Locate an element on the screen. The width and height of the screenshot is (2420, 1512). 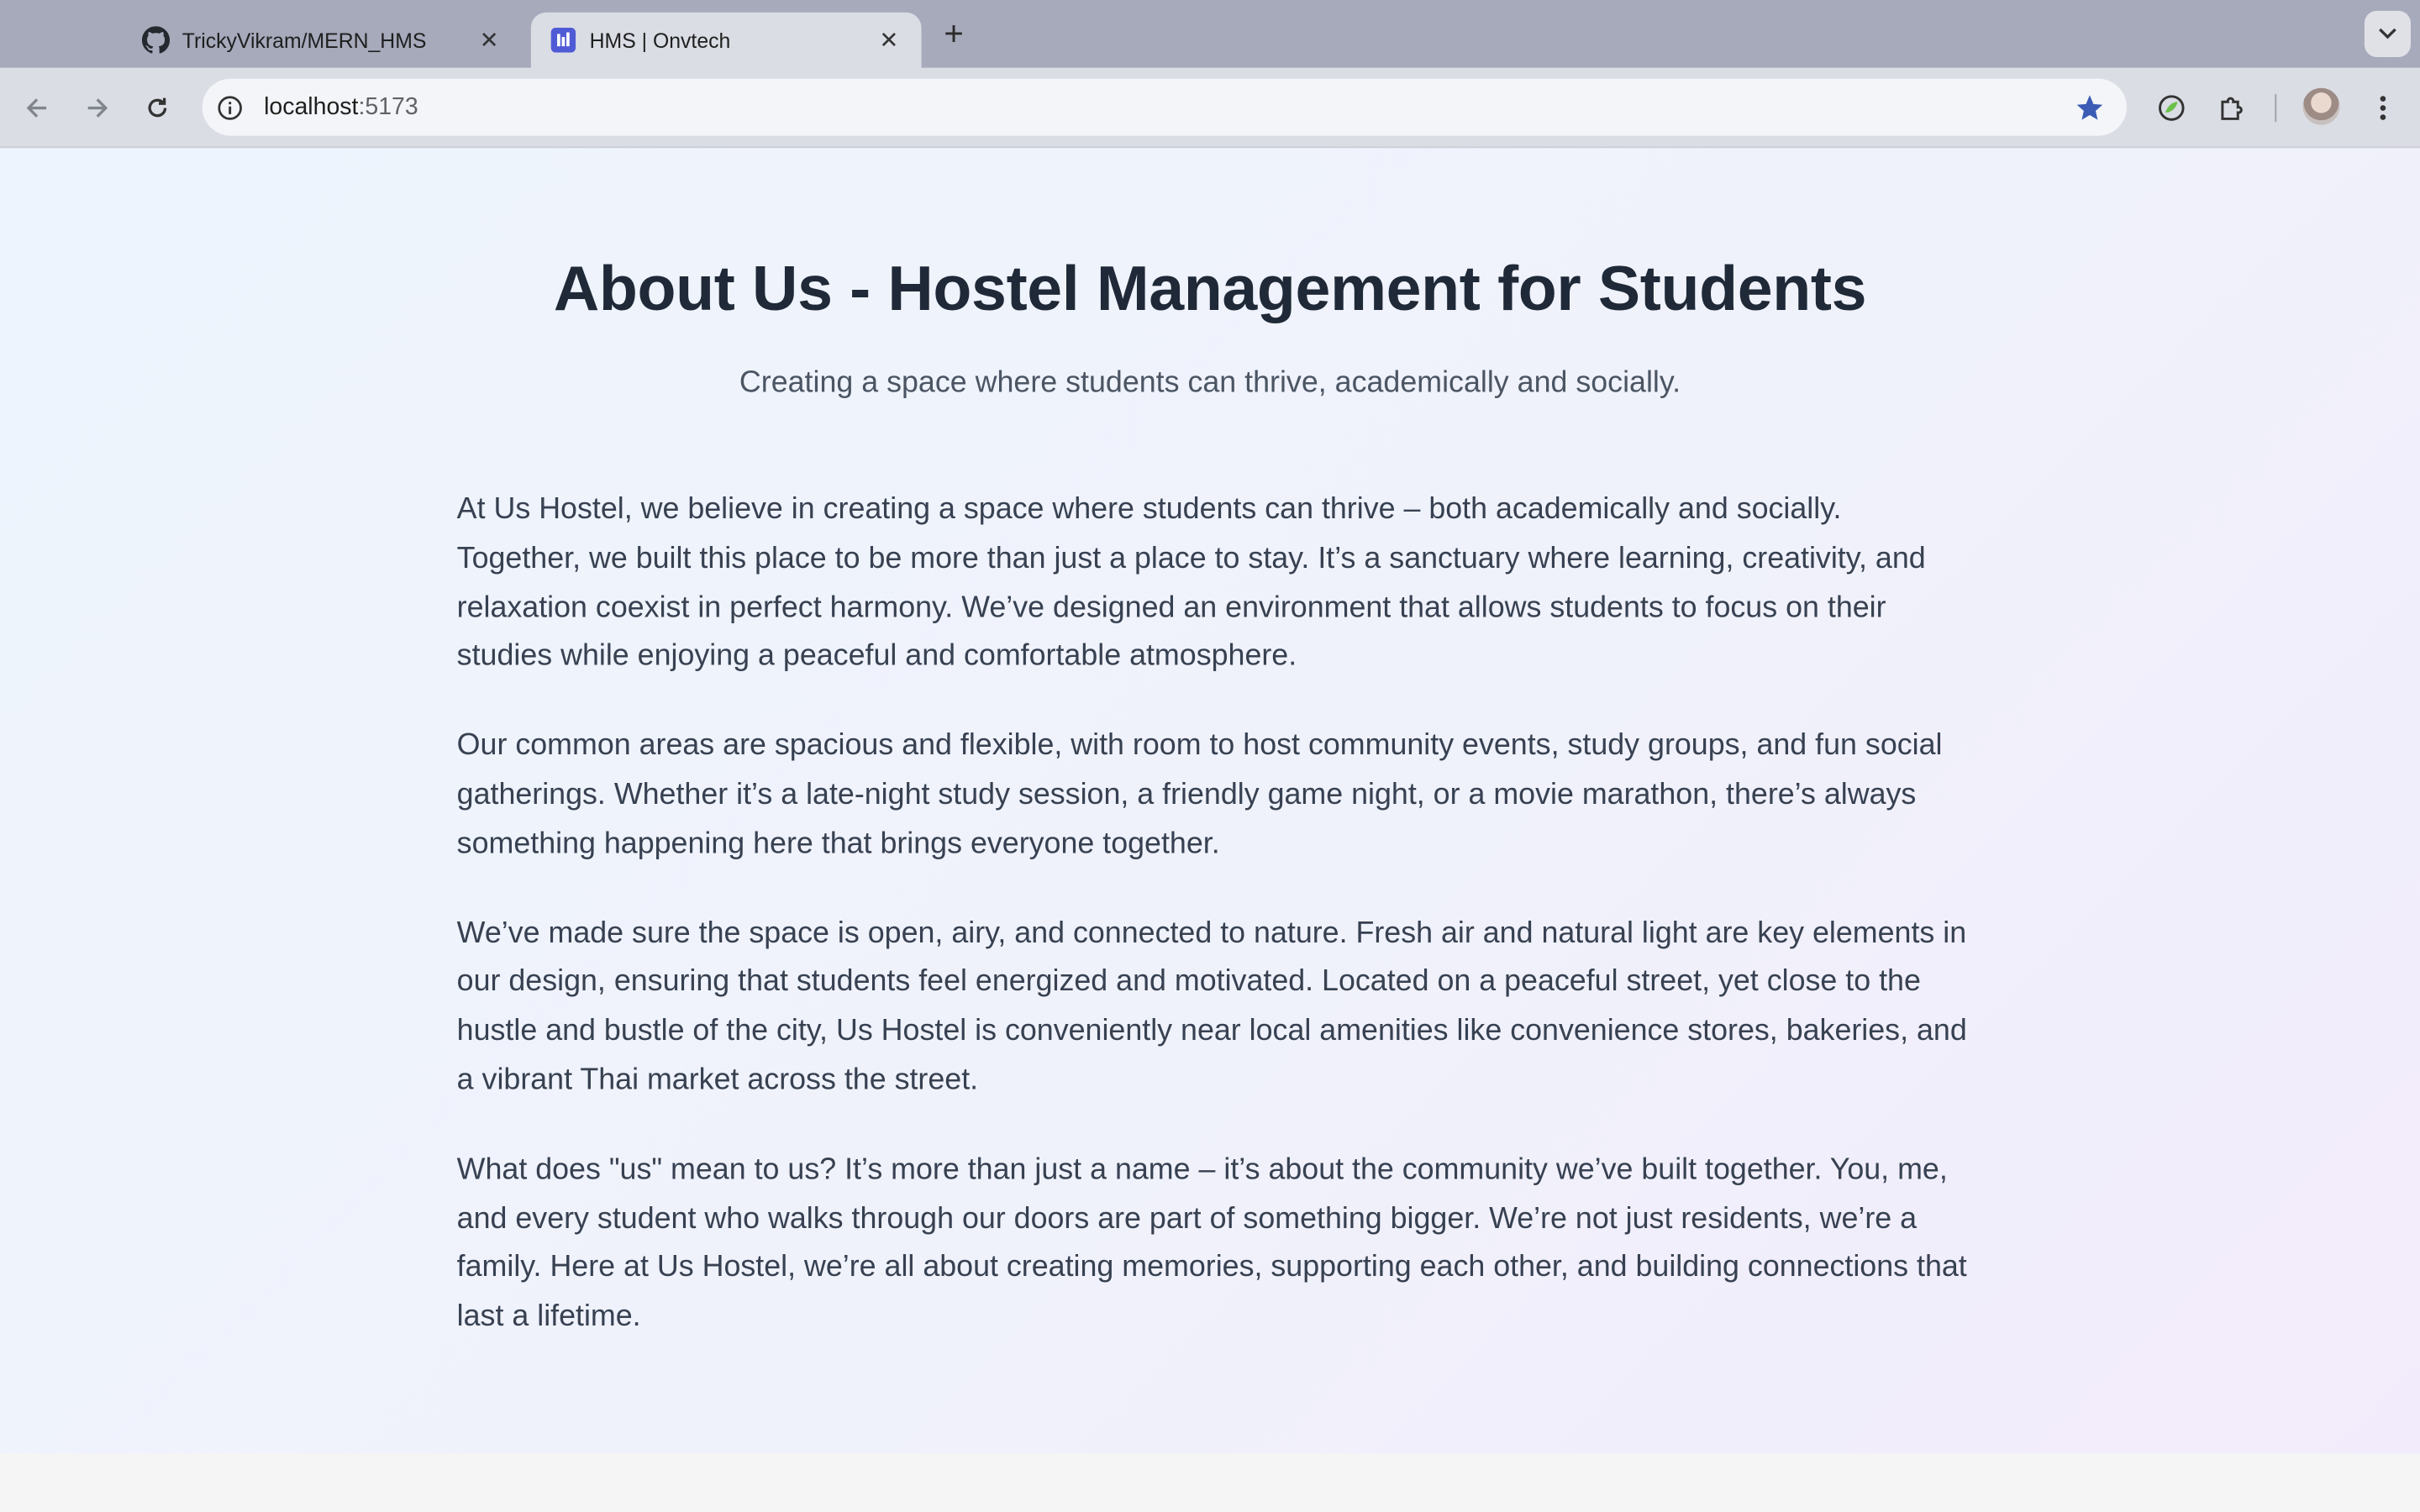
tab-github: TrickyVikram/MERN_HMS ✕ is located at coordinates (323, 40).